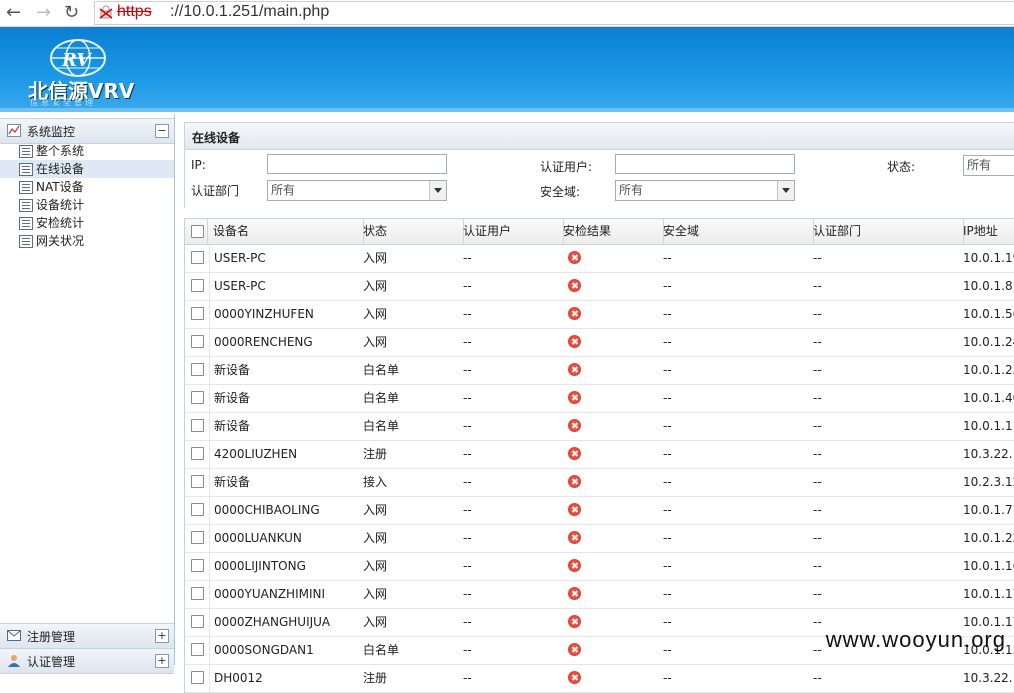  Describe the element at coordinates (611, 622) in the screenshot. I see `check-result-cell` at that location.